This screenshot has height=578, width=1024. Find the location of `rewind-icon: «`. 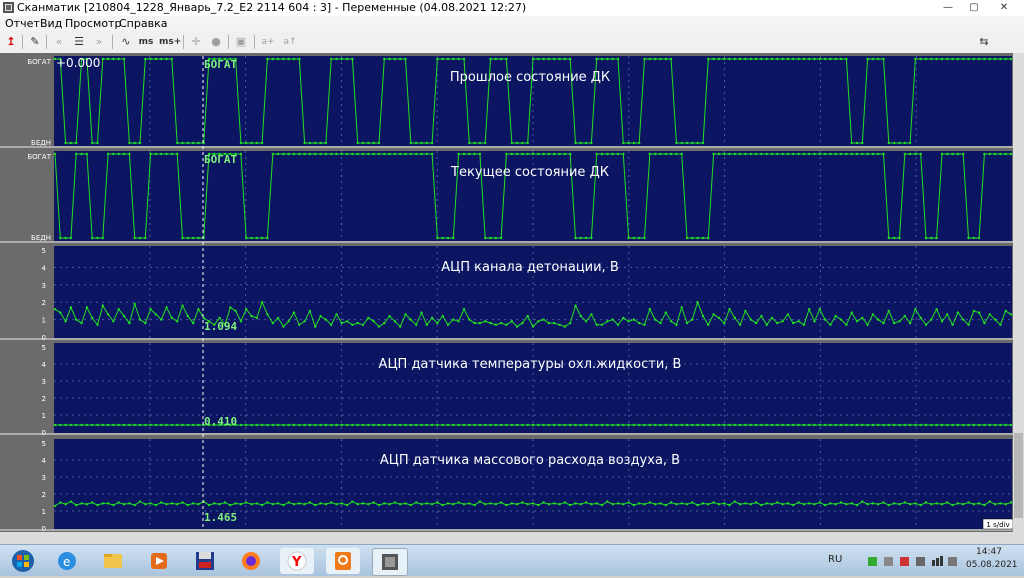

rewind-icon: « is located at coordinates (59, 42).